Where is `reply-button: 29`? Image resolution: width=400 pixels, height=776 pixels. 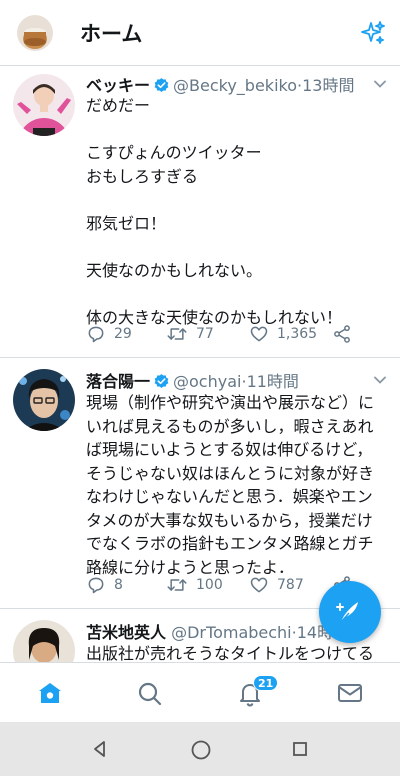 reply-button: 29 is located at coordinates (109, 334).